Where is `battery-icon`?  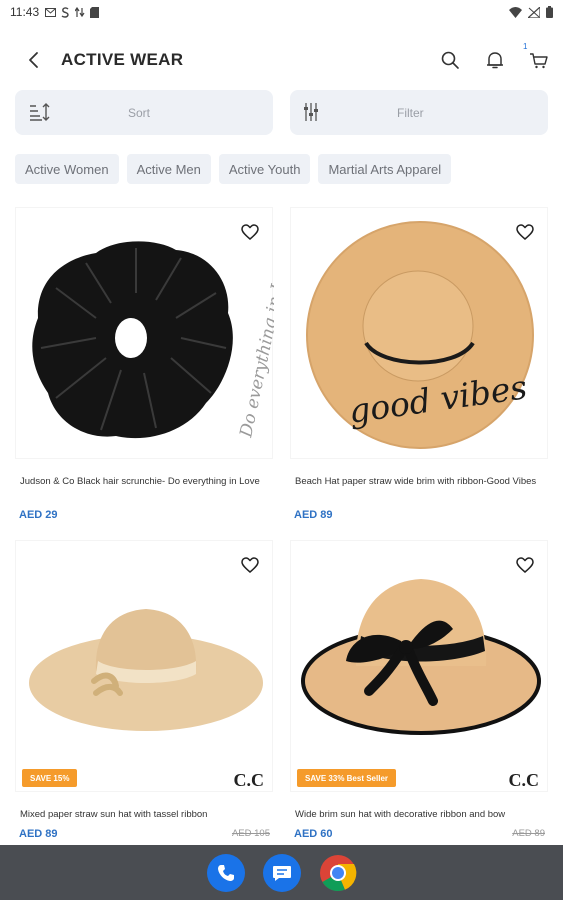
battery-icon is located at coordinates (549, 12).